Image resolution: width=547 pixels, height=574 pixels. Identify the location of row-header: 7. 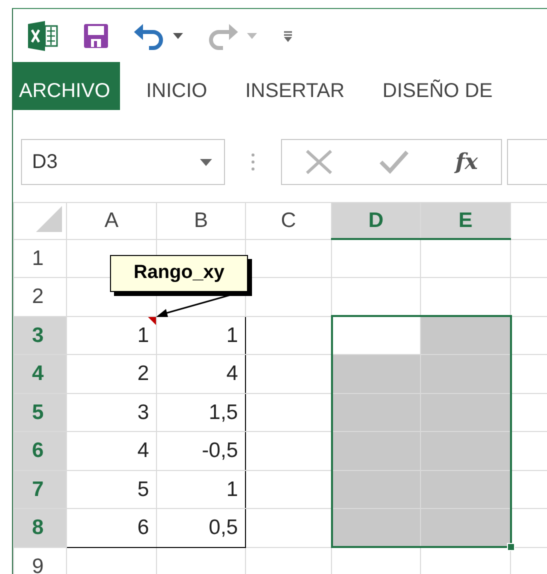
(40, 489).